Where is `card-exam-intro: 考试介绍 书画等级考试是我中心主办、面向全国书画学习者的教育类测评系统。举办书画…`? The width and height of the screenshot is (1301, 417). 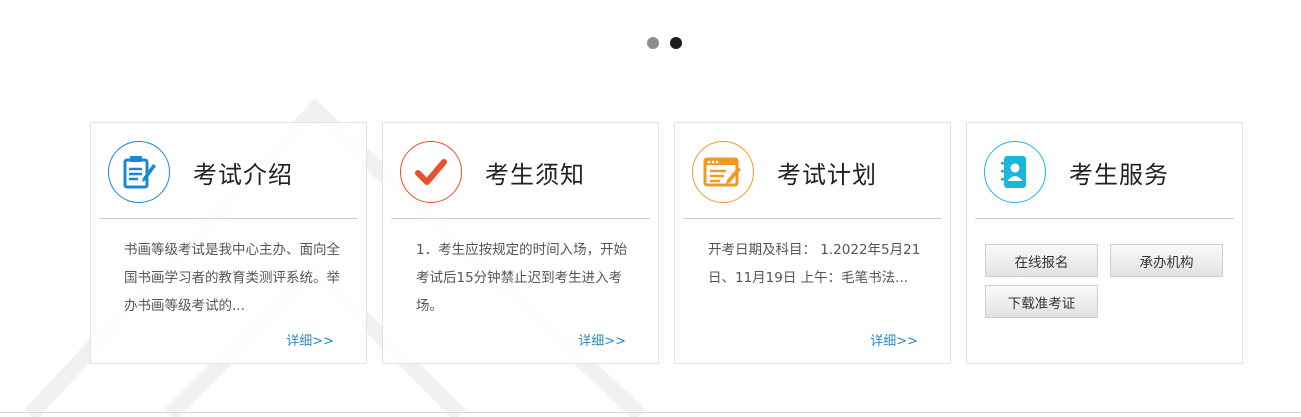 card-exam-intro: 考试介绍 书画等级考试是我中心主办、面向全国书画学习者的教育类测评系统。举办书画… is located at coordinates (228, 243).